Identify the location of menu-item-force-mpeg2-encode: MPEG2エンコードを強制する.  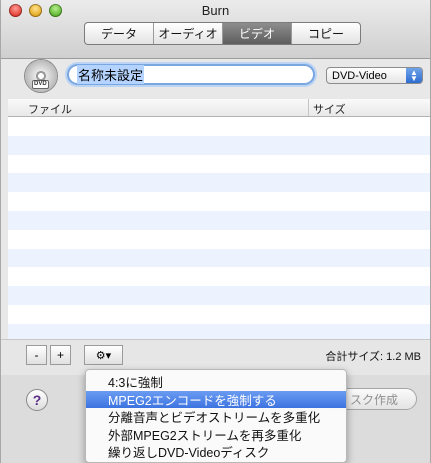
(216, 399).